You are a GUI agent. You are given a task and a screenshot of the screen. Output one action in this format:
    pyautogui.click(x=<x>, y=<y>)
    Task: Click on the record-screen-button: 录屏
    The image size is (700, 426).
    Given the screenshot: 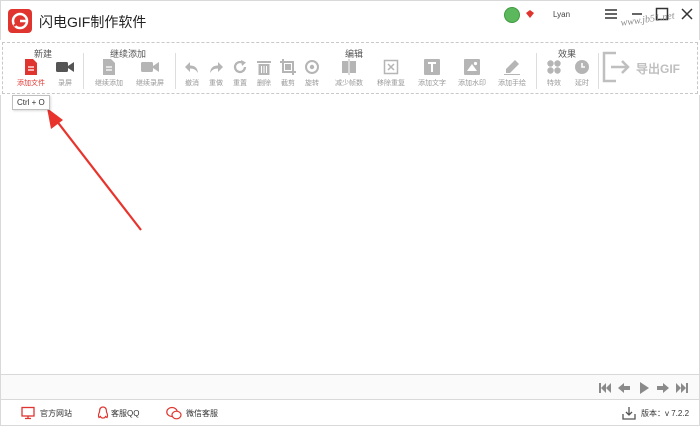 What is the action you would take?
    pyautogui.click(x=65, y=73)
    